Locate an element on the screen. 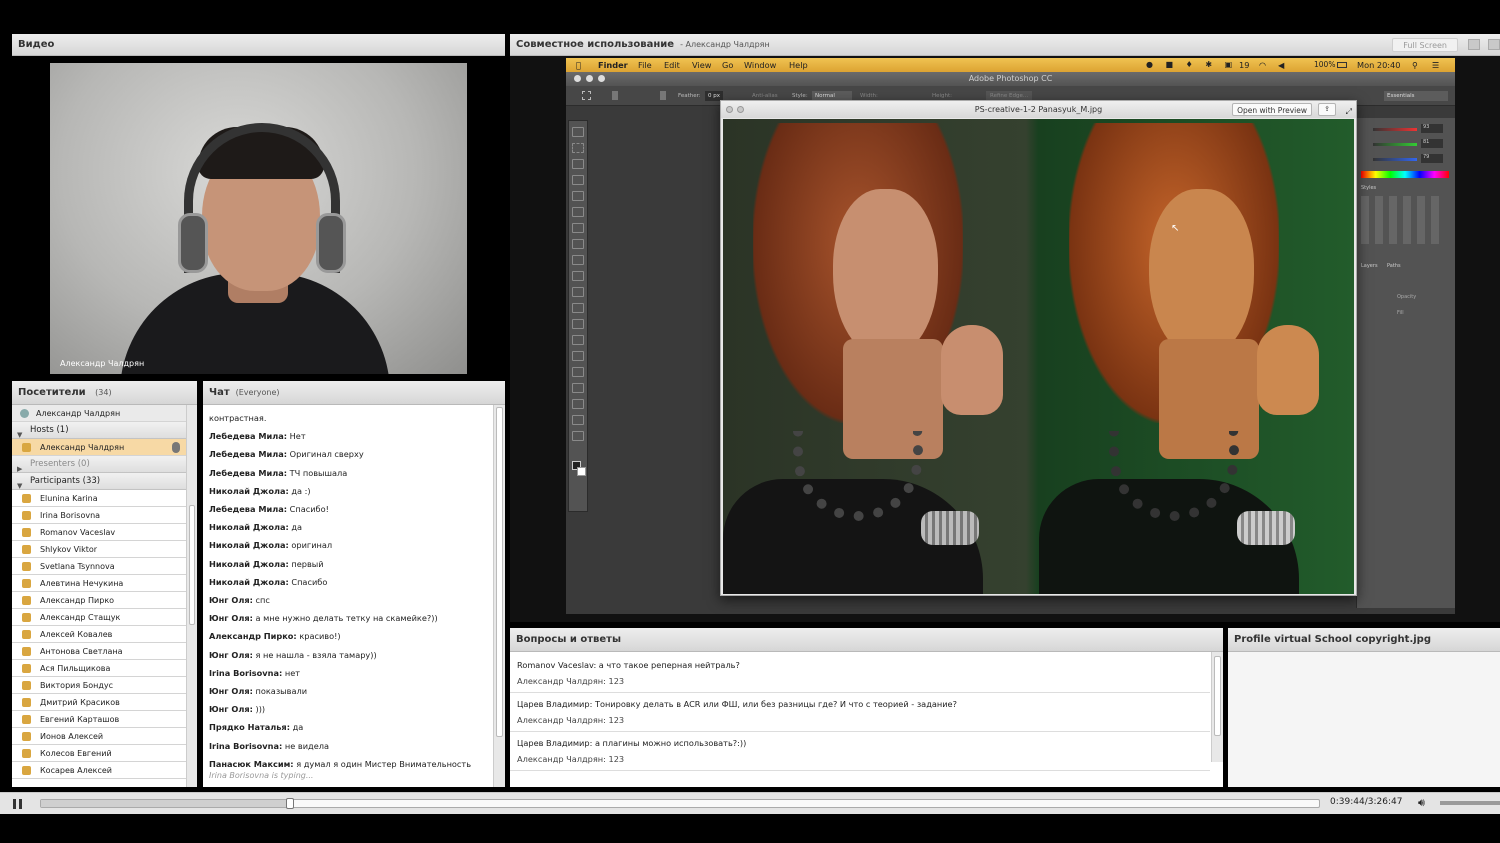  playback-track is located at coordinates (680, 803).